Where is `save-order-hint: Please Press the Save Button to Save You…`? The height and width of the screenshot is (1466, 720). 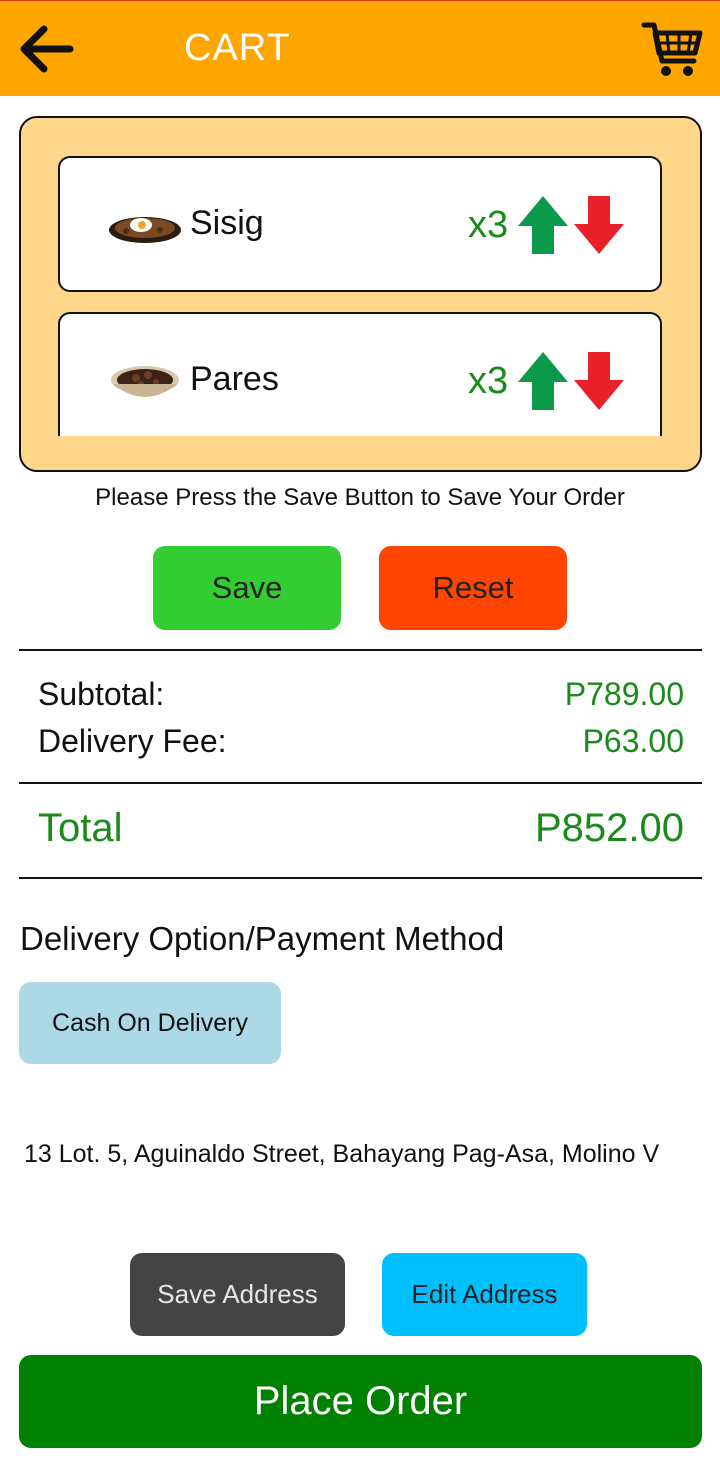 save-order-hint: Please Press the Save Button to Save You… is located at coordinates (360, 497).